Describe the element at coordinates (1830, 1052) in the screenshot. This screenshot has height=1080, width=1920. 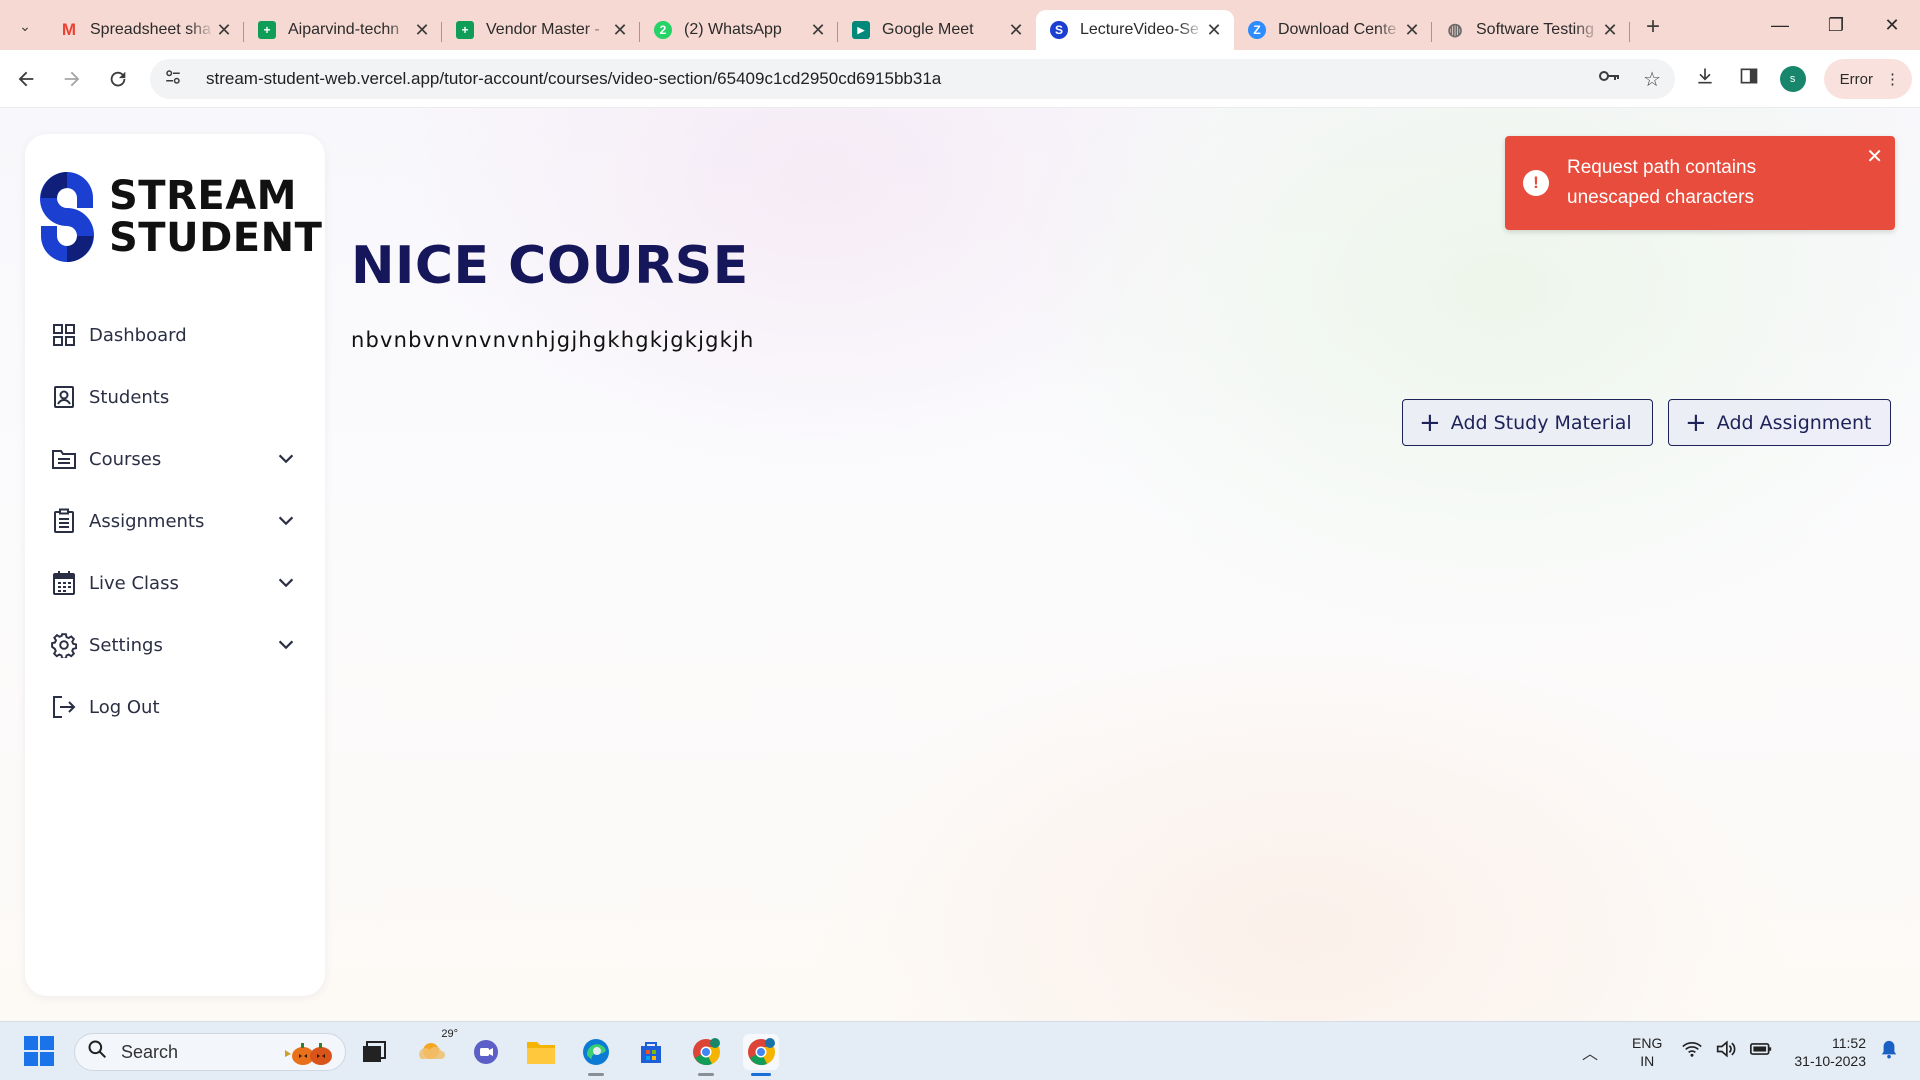
I see `clock: 11:52 31-10-2023` at that location.